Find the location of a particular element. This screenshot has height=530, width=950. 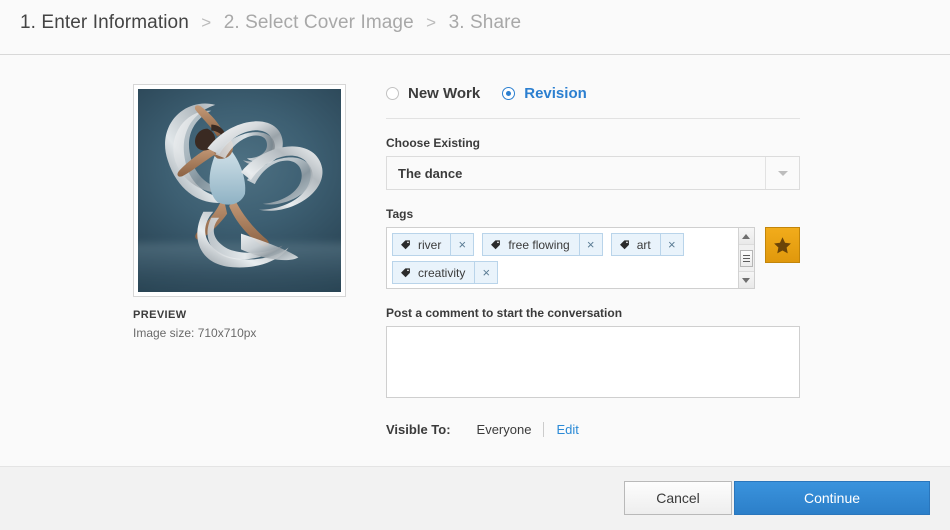

preview-column: PREVIEW Image size: 710x710px is located at coordinates (240, 212).